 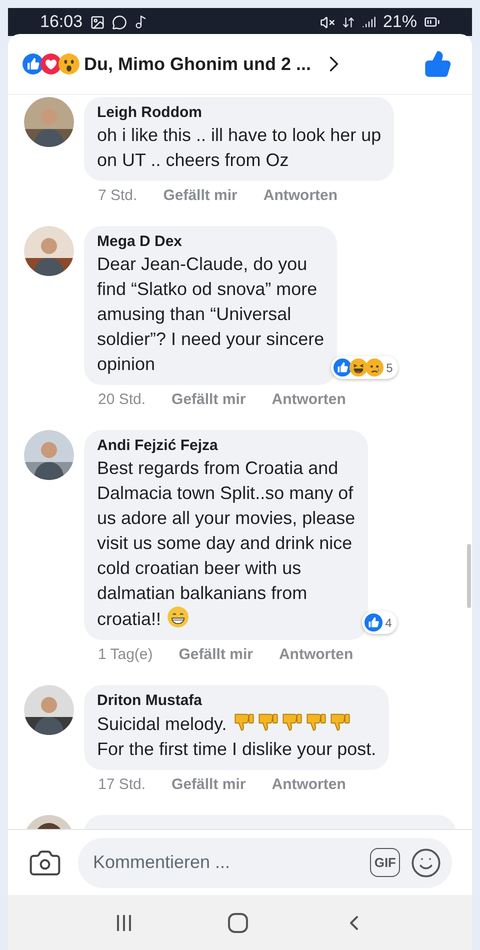 What do you see at coordinates (236, 736) in the screenshot?
I see `comment-text: Suicidal melody. For the first time I dislike your post.` at bounding box center [236, 736].